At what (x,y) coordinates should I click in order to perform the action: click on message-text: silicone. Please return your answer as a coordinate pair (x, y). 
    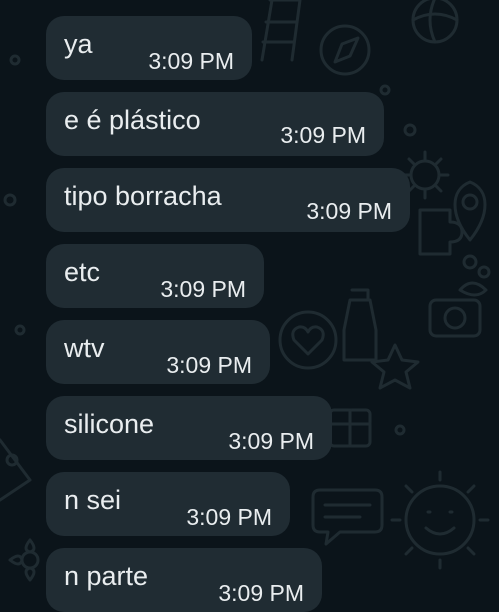
    Looking at the image, I should click on (109, 424).